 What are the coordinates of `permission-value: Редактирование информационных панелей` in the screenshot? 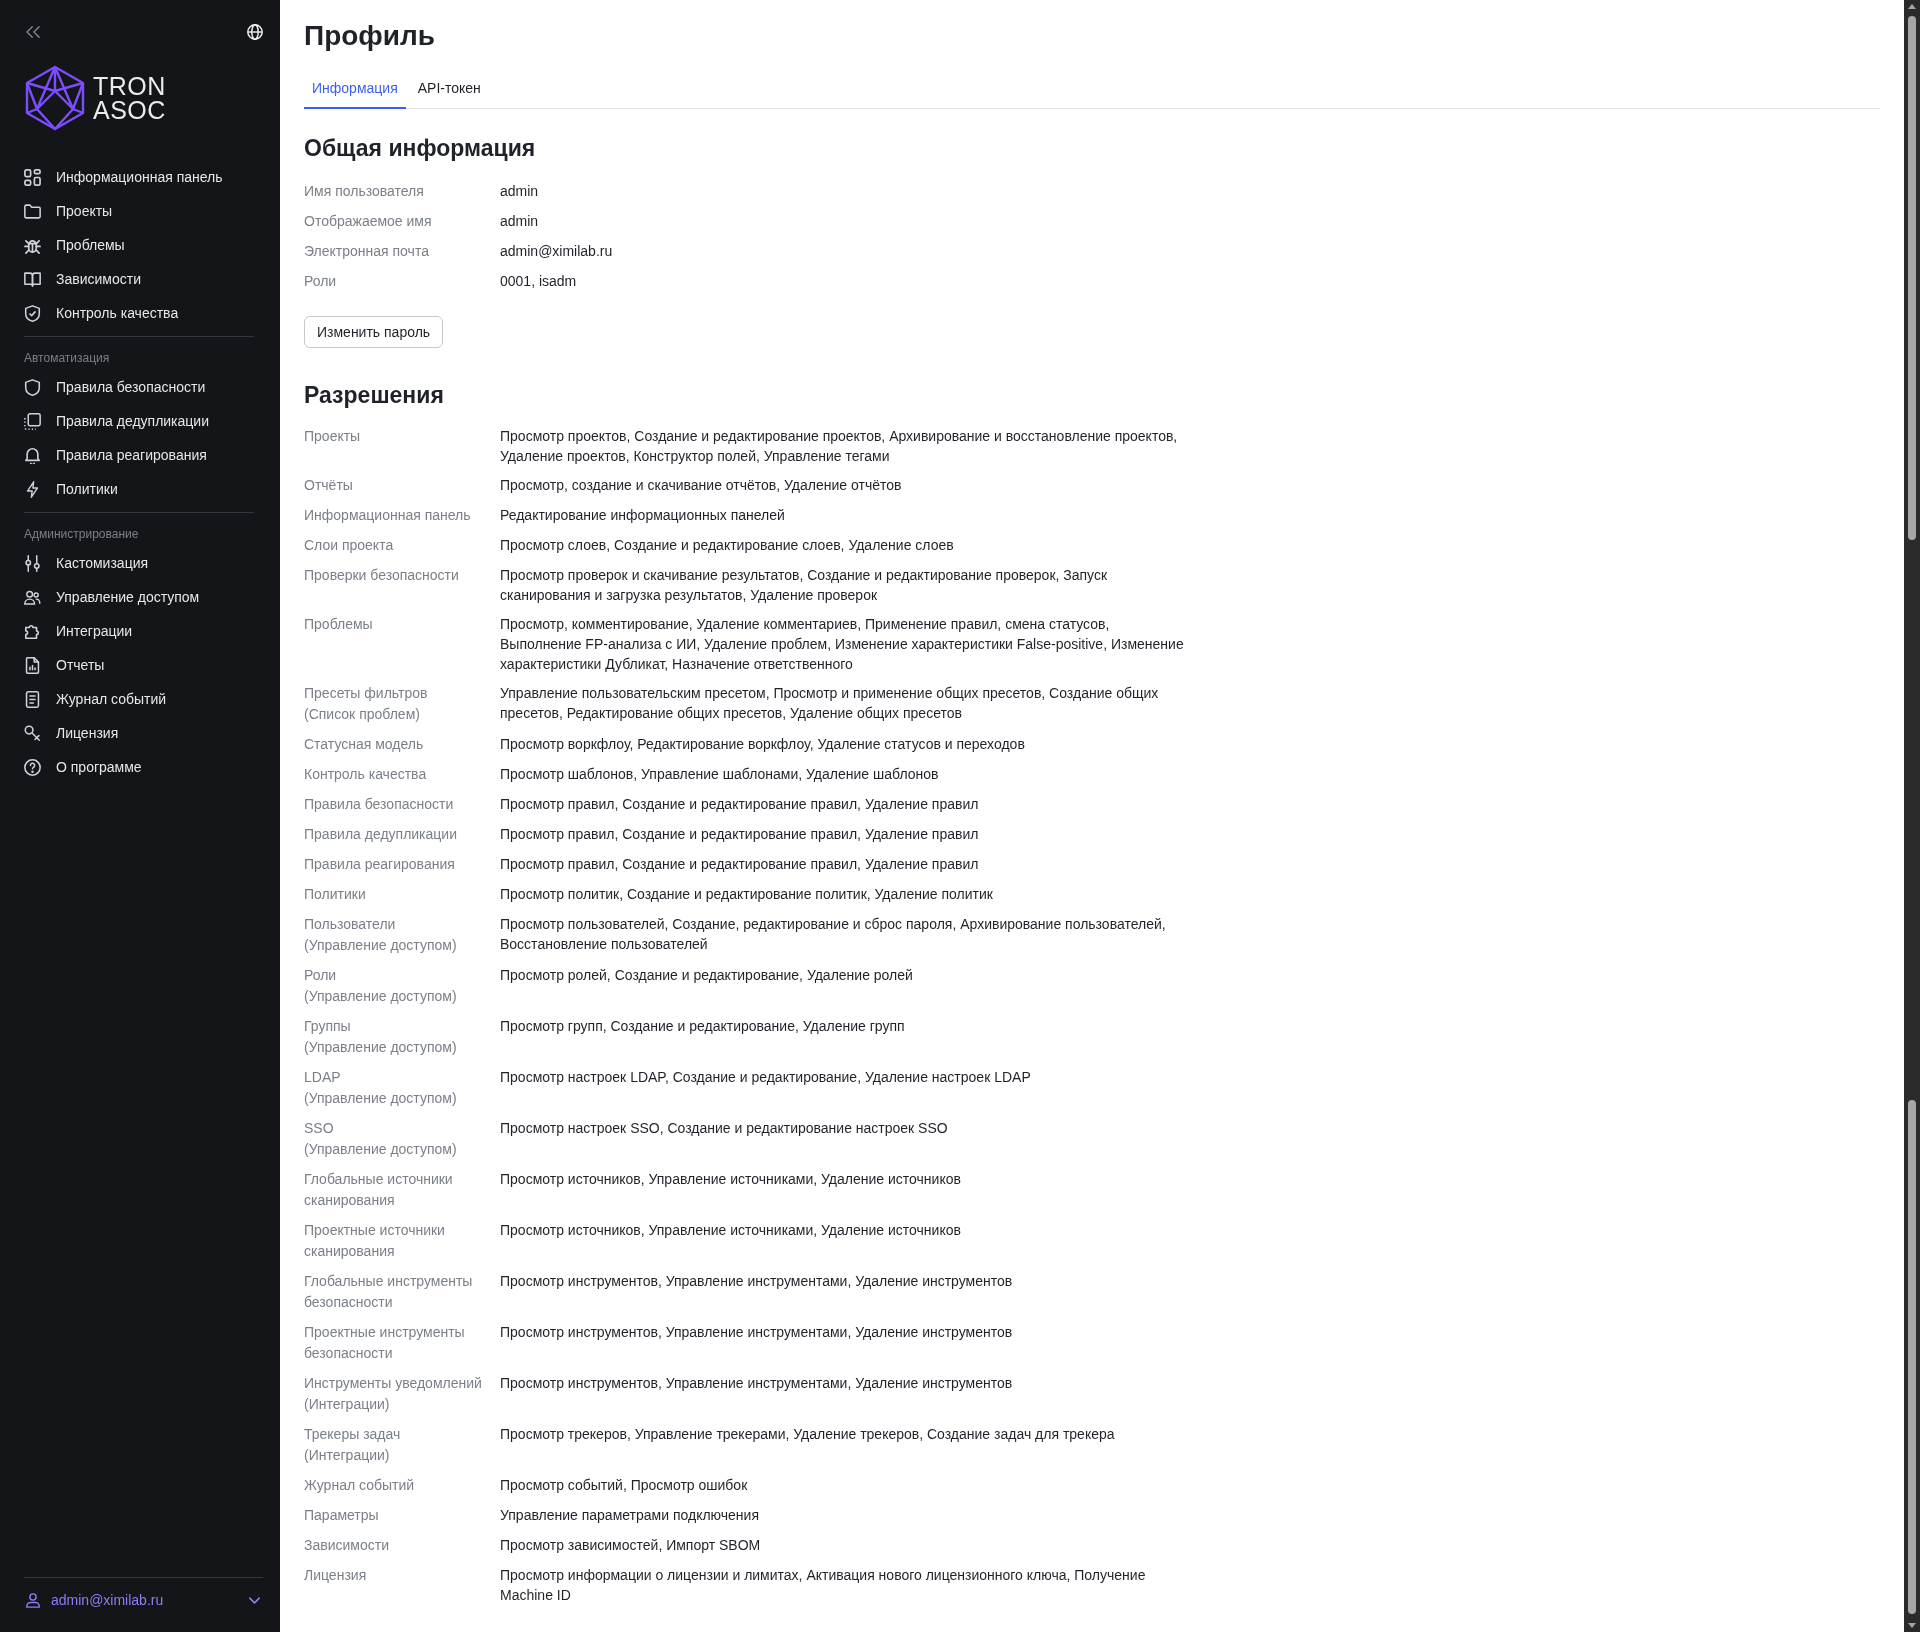 It's located at (642, 515).